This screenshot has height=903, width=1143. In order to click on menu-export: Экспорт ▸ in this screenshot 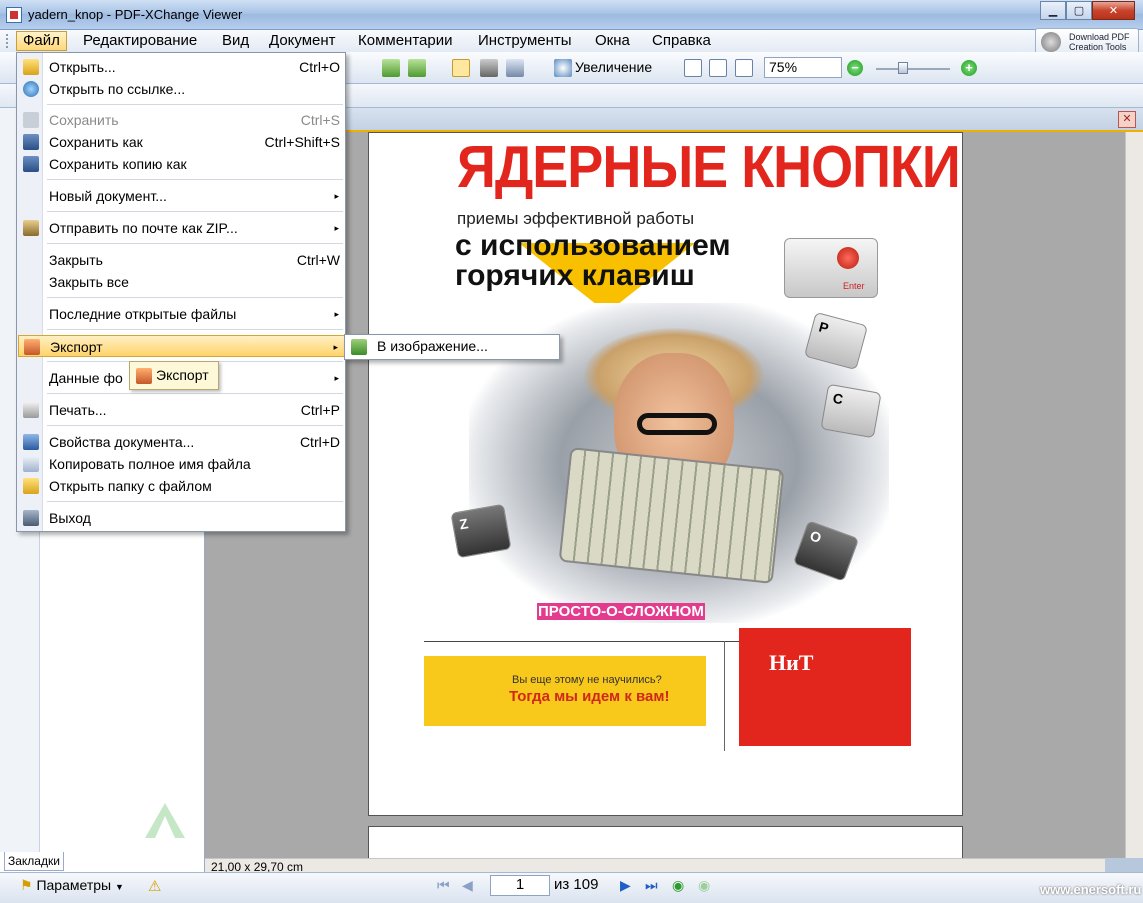, I will do `click(181, 346)`.